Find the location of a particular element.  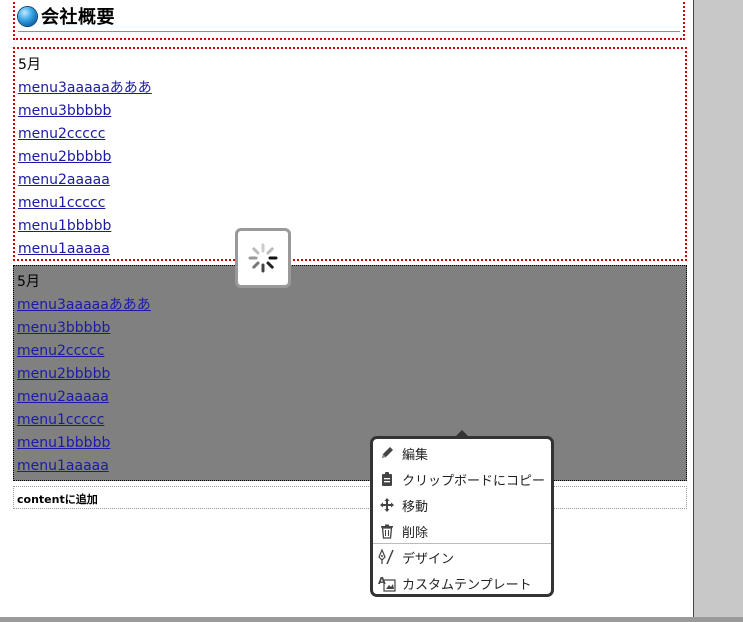

title-section: 会社概要 is located at coordinates (349, 20).